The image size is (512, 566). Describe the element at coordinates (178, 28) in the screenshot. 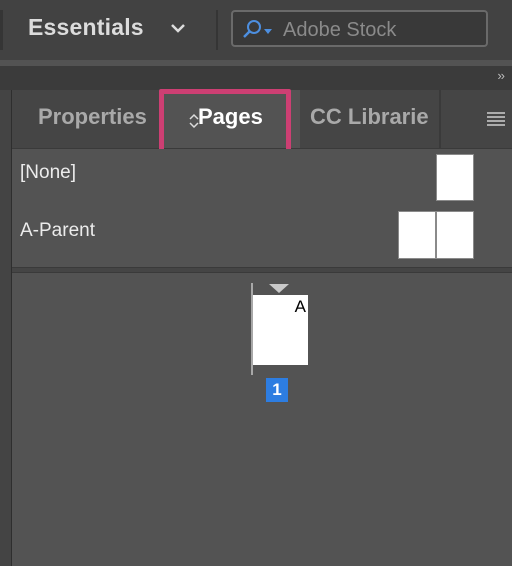

I see `chevron-down-icon` at that location.